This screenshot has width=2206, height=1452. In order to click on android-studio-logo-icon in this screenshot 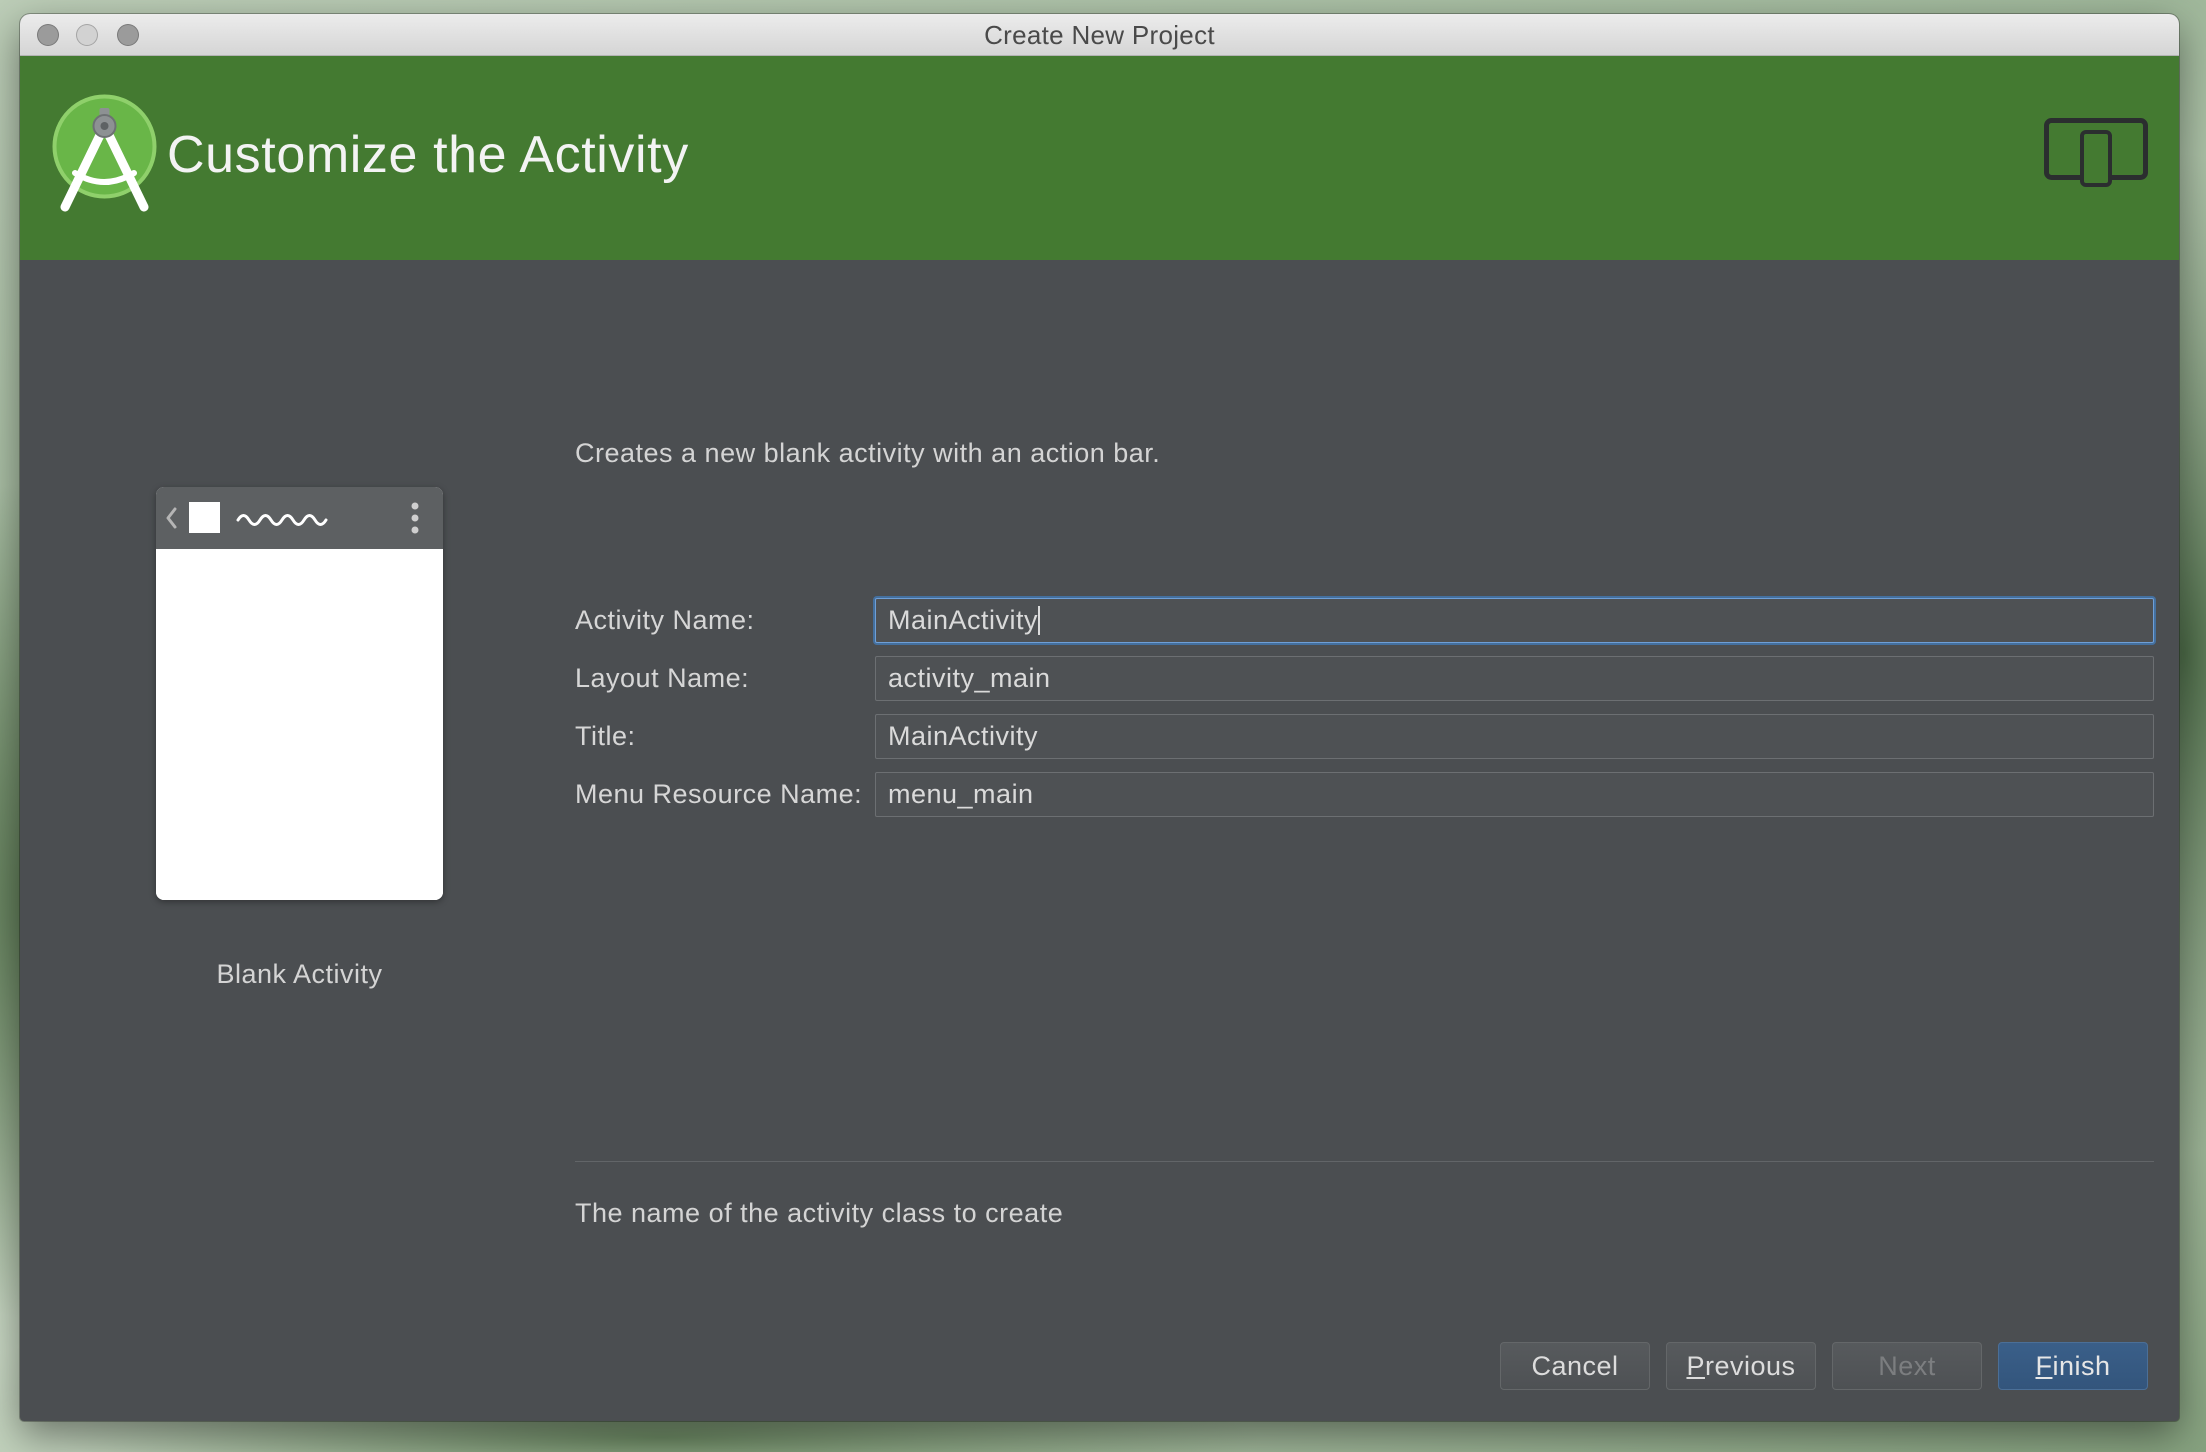, I will do `click(104, 153)`.